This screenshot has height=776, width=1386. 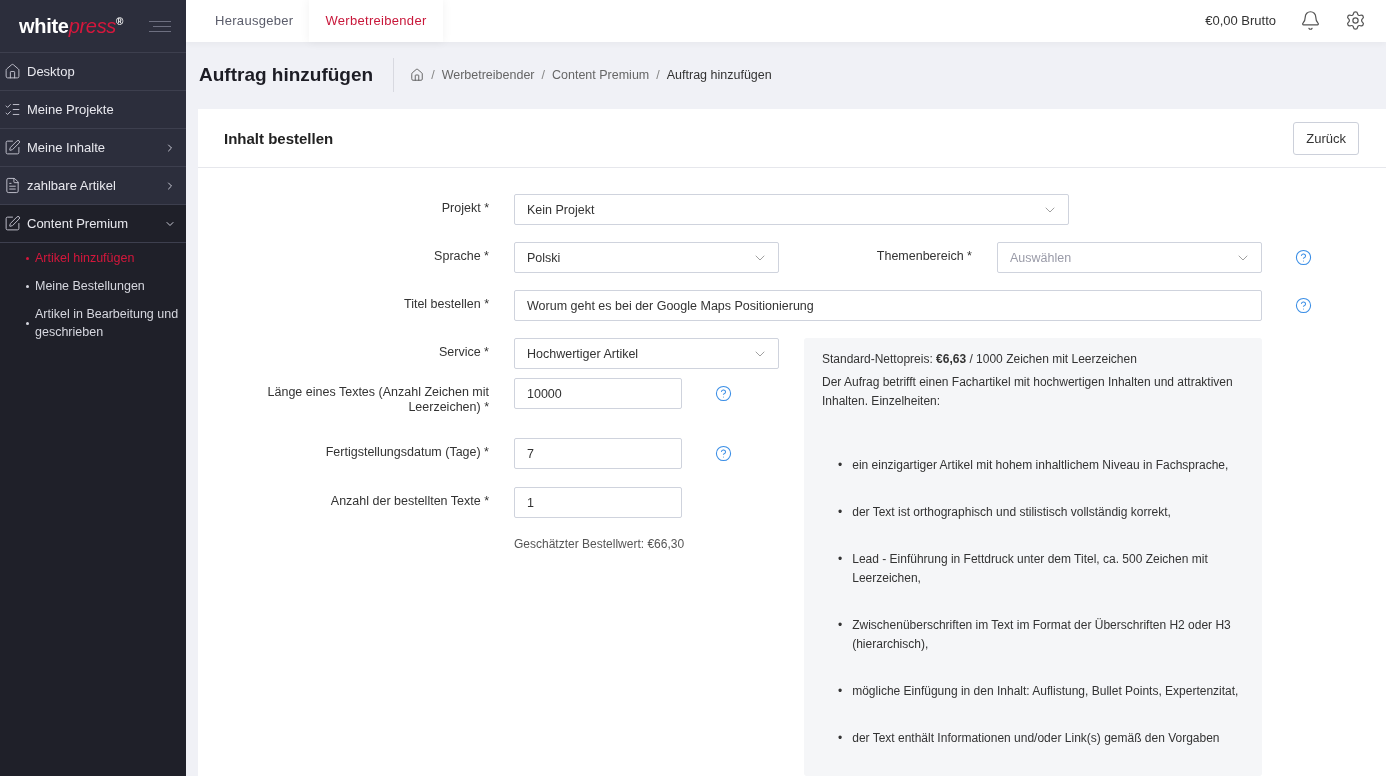 What do you see at coordinates (1240, 21) in the screenshot?
I see `balance-text: €0,00 Brutto` at bounding box center [1240, 21].